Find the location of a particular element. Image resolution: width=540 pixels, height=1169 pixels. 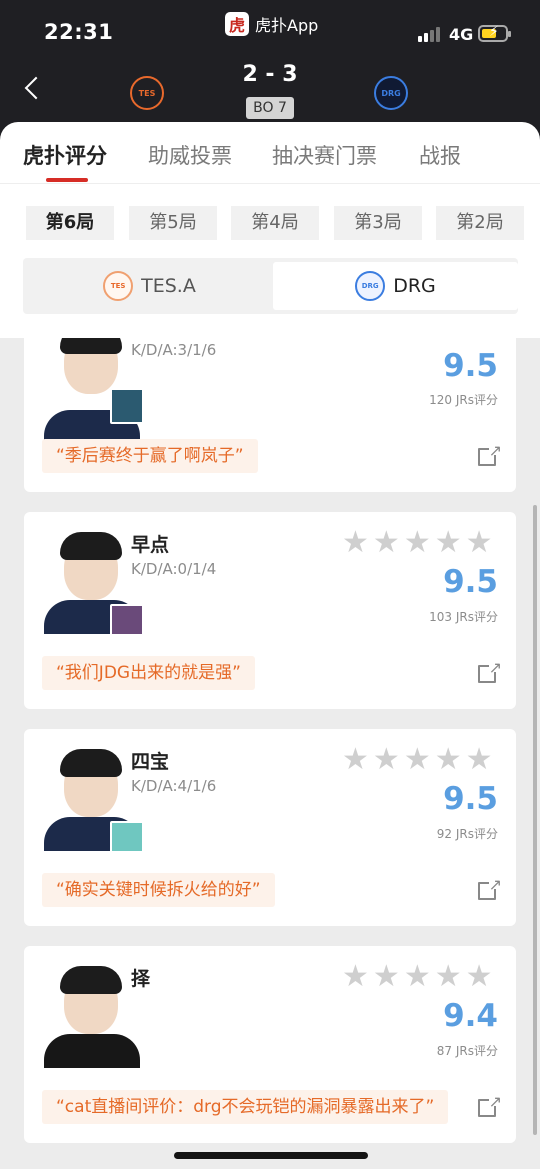

player-vote-count: 103 JRs评分 is located at coordinates (463, 617).